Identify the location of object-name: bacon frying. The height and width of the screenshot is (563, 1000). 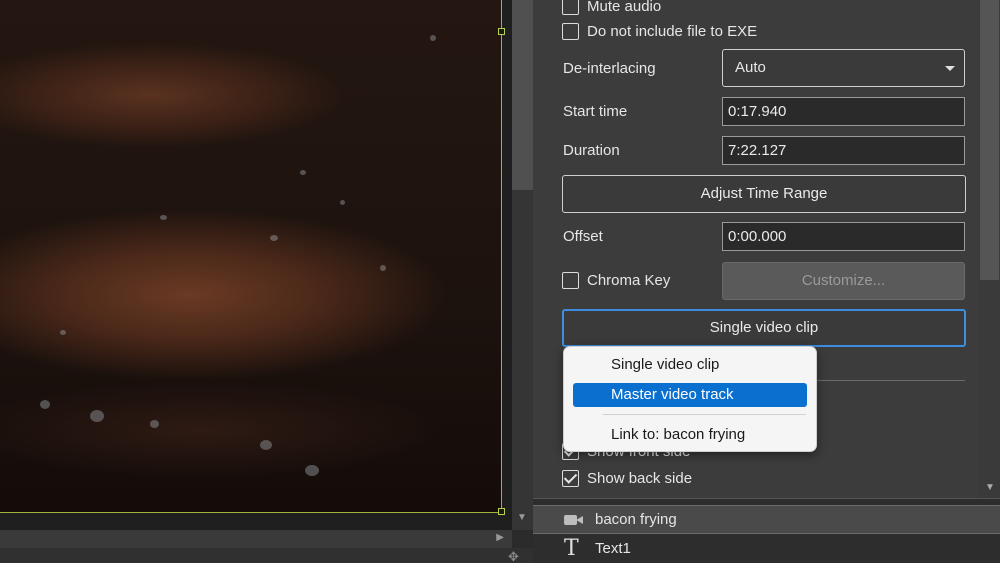
(636, 519).